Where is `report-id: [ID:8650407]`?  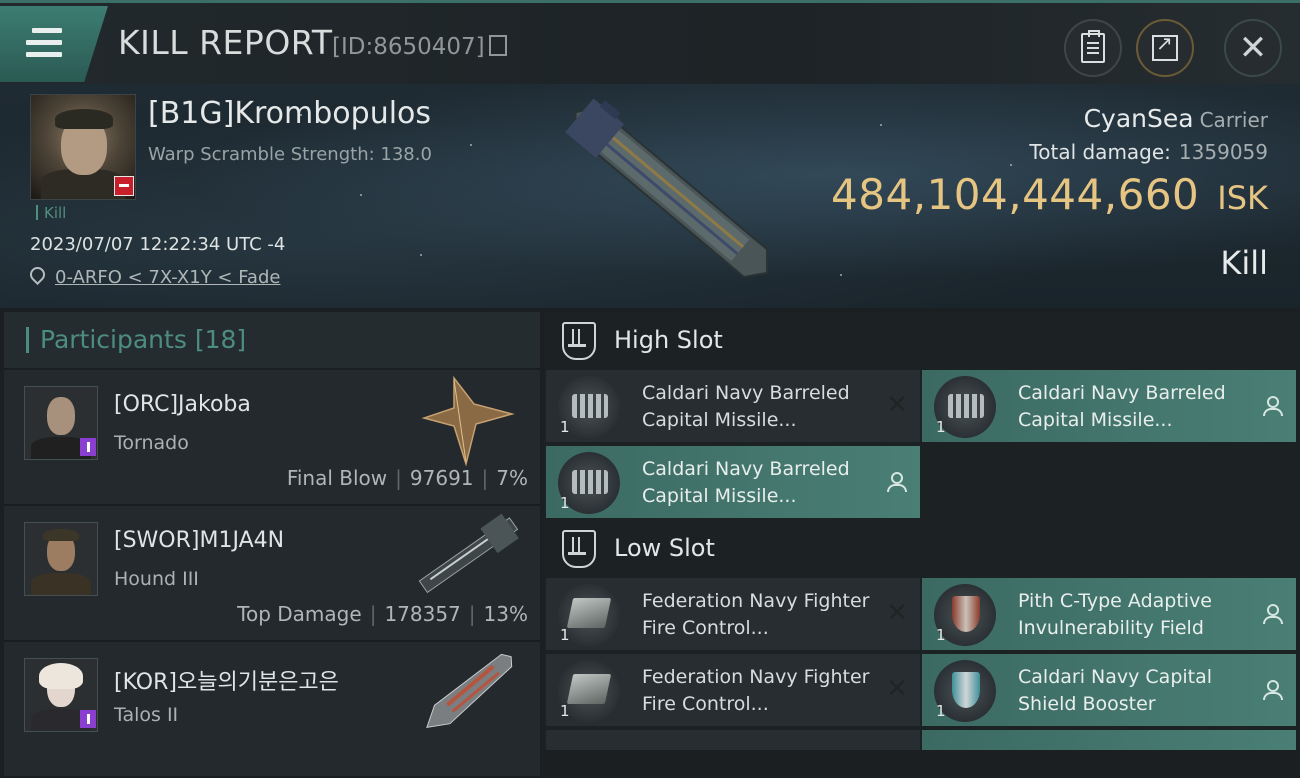
report-id: [ID:8650407] is located at coordinates (419, 47).